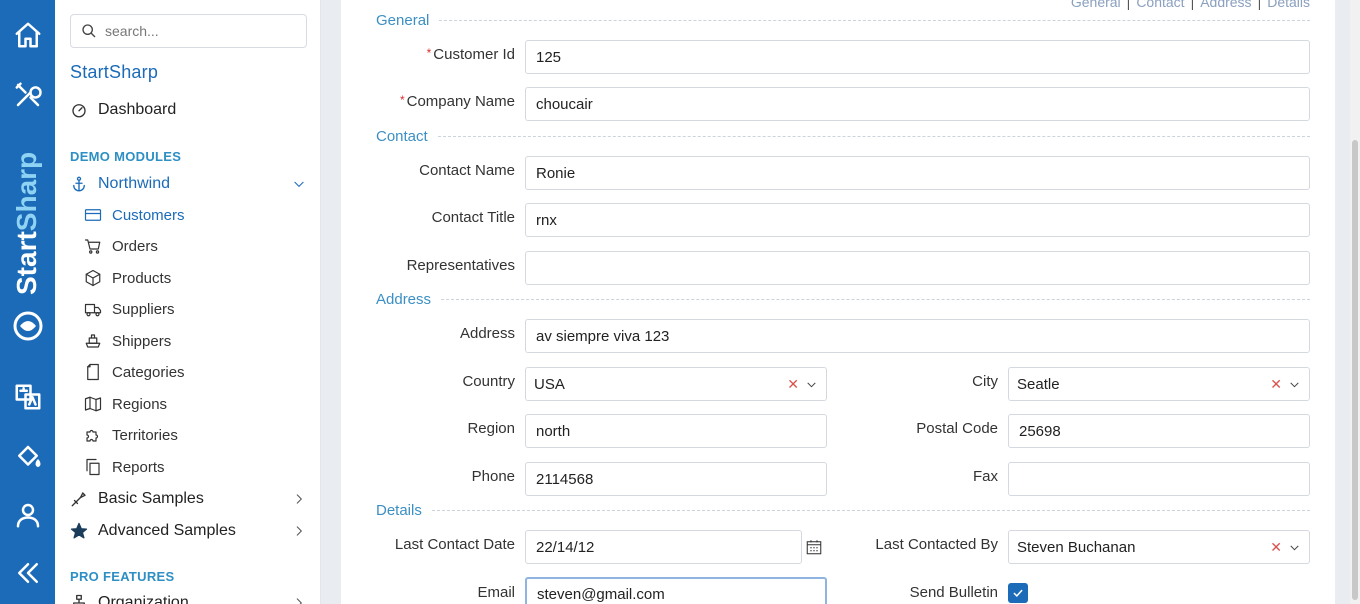 The height and width of the screenshot is (604, 1360). What do you see at coordinates (835, 510) in the screenshot?
I see `category-details: Details` at bounding box center [835, 510].